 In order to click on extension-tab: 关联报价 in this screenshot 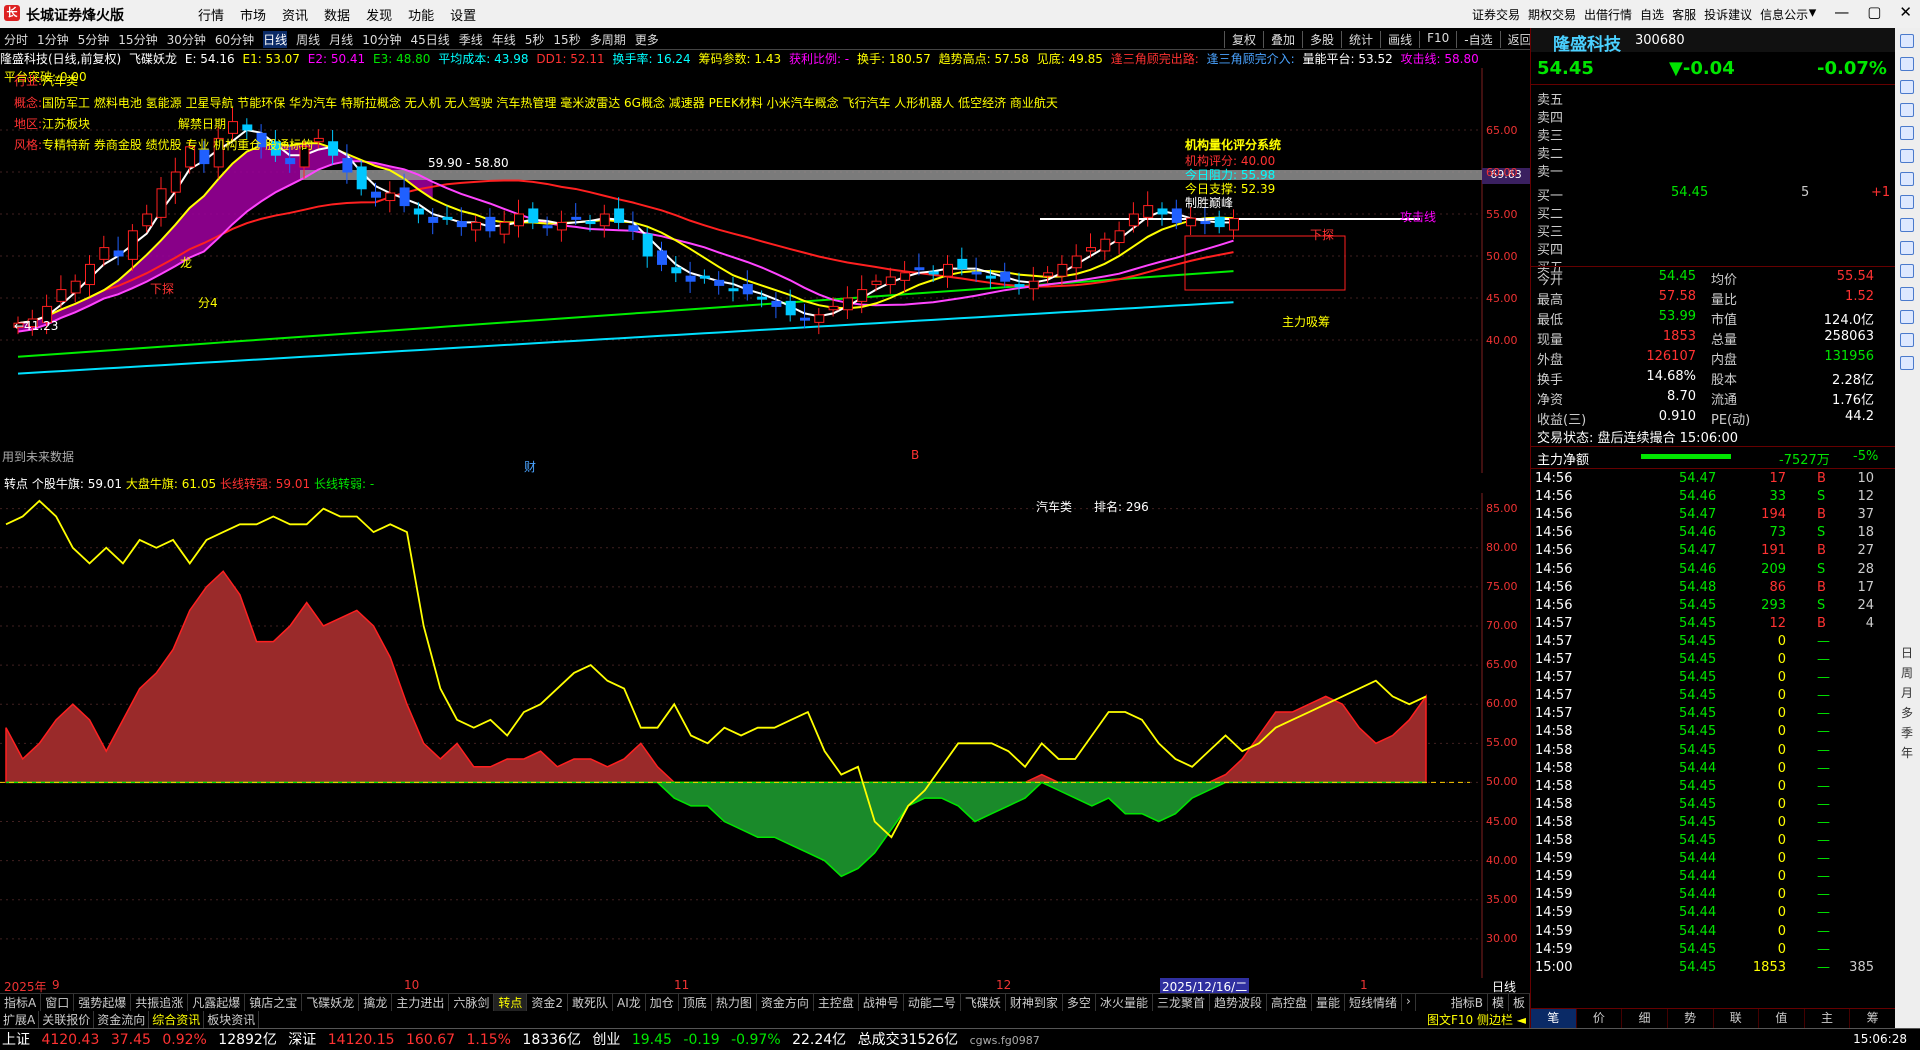, I will do `click(67, 1019)`.